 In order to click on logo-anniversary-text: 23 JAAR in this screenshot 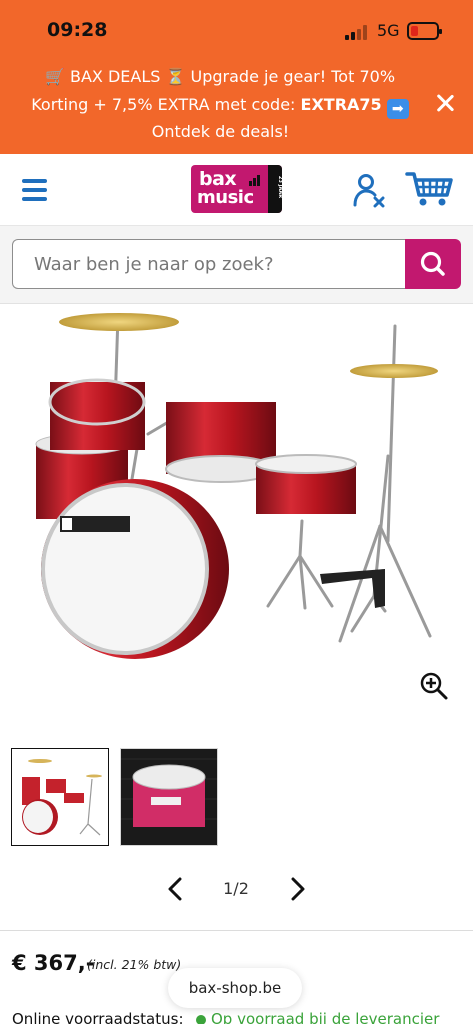, I will do `click(279, 187)`.